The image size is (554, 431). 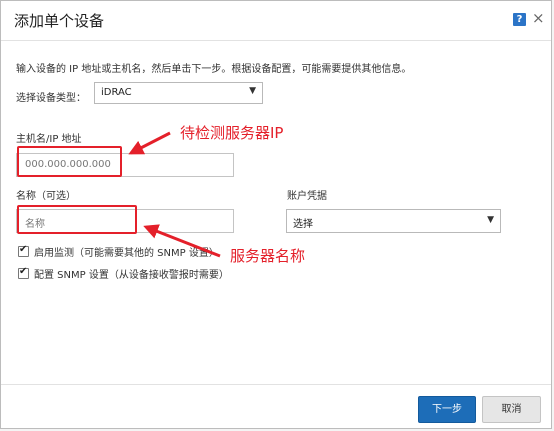 I want to click on enable-monitoring-label: 启用监测（可能需要其他的 SNMP 设置）, so click(x=126, y=253).